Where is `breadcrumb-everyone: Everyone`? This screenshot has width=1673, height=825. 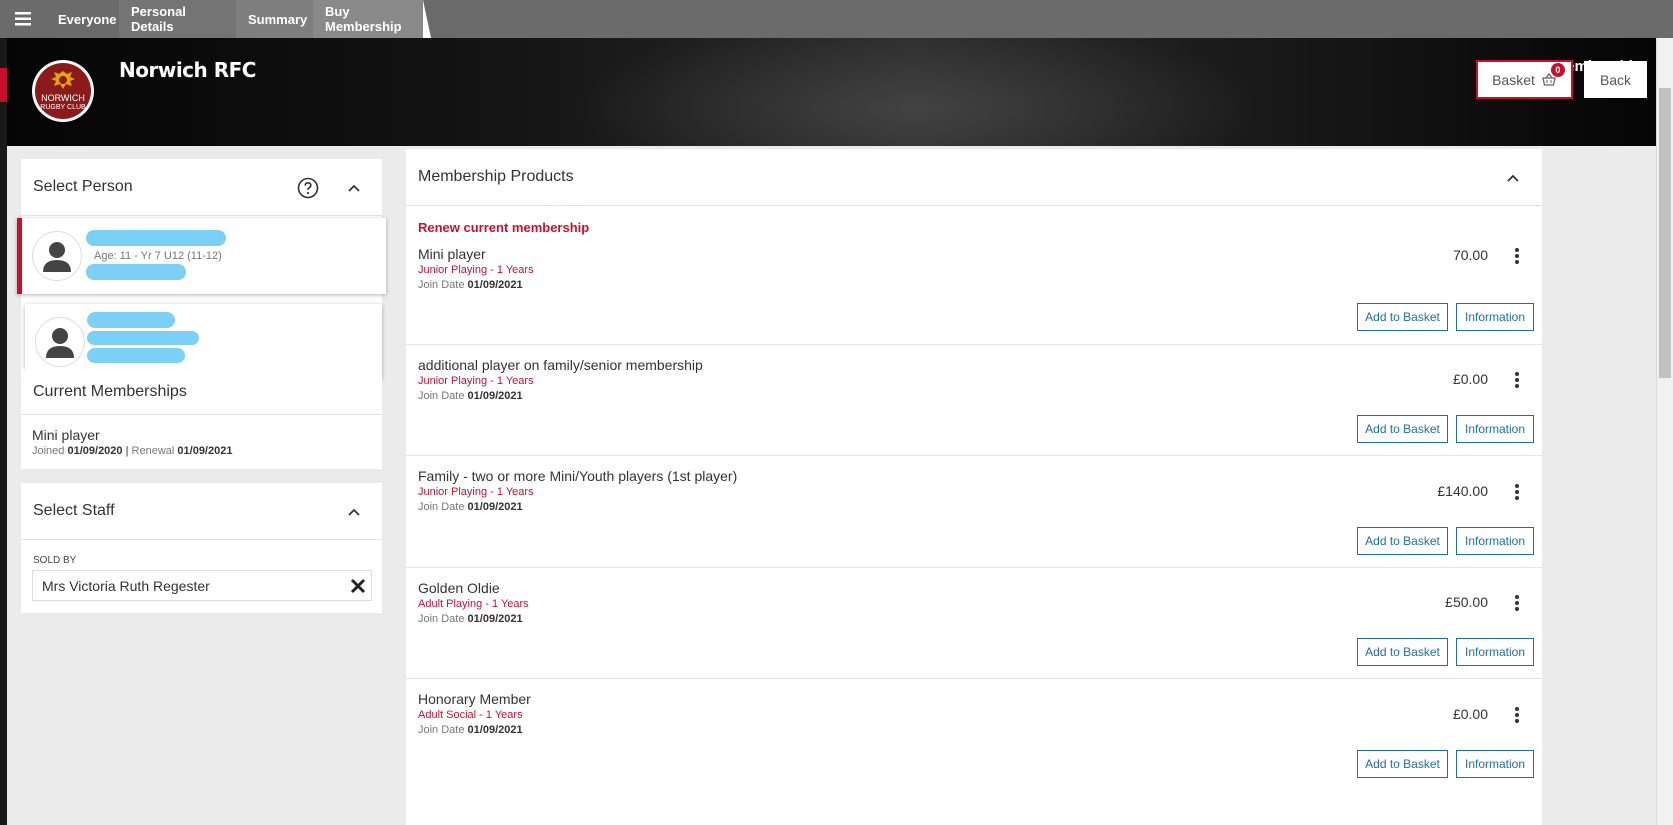
breadcrumb-everyone: Everyone is located at coordinates (86, 19).